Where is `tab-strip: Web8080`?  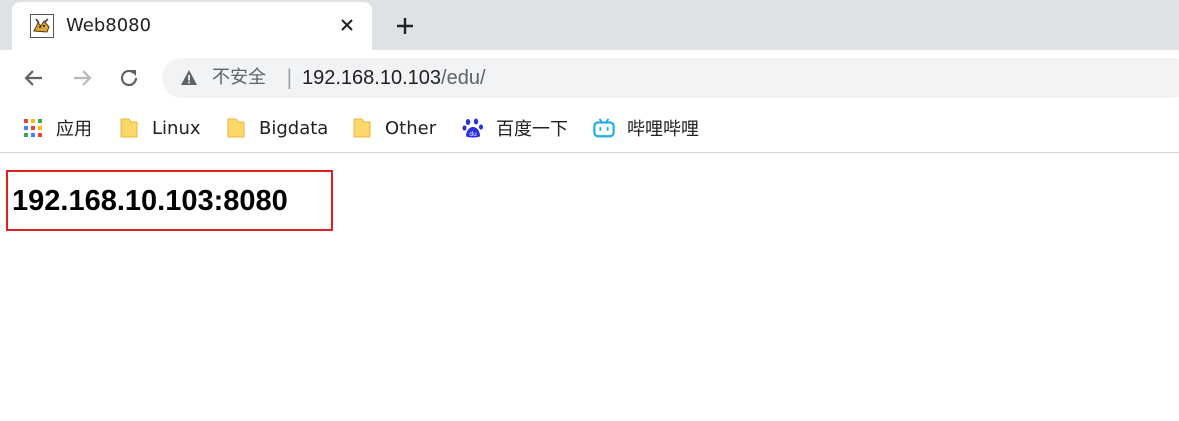
tab-strip: Web8080 is located at coordinates (589, 25).